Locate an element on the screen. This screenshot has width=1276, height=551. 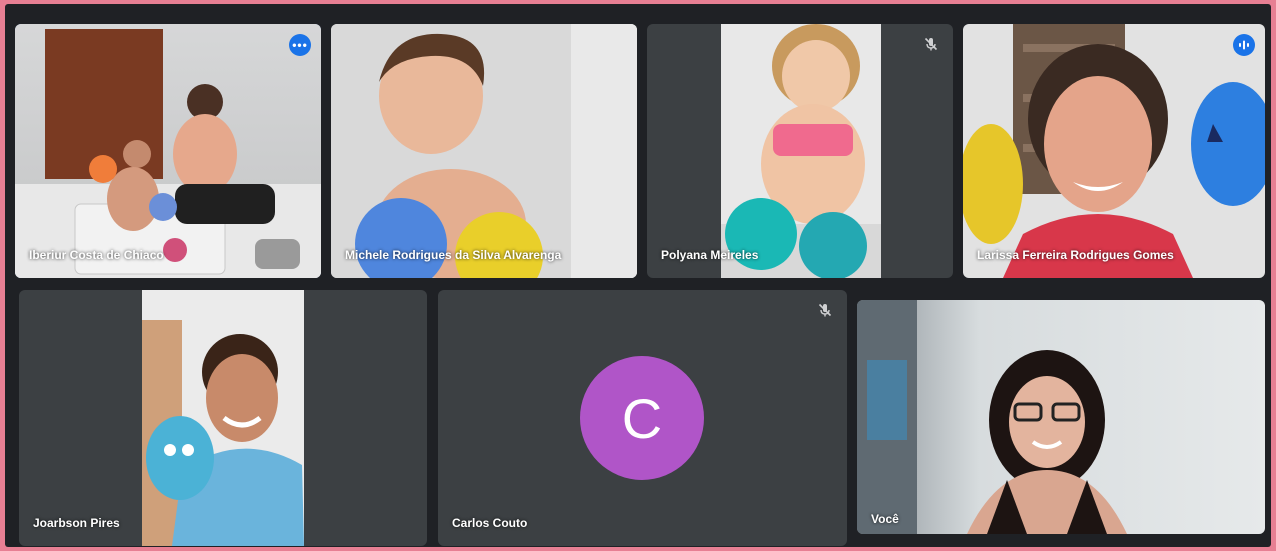
participant-name-4: Larissa Ferreira Rodrigues Gomes is located at coordinates (1075, 255).